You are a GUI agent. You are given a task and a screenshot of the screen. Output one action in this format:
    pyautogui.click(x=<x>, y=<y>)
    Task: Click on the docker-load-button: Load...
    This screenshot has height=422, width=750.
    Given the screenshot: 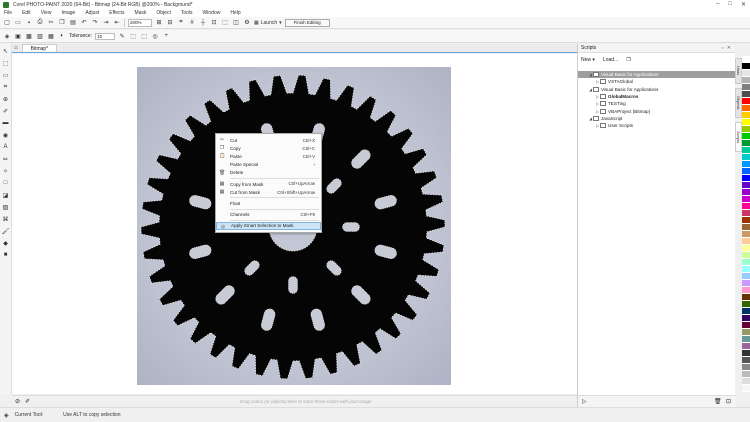 What is the action you would take?
    pyautogui.click(x=610, y=60)
    